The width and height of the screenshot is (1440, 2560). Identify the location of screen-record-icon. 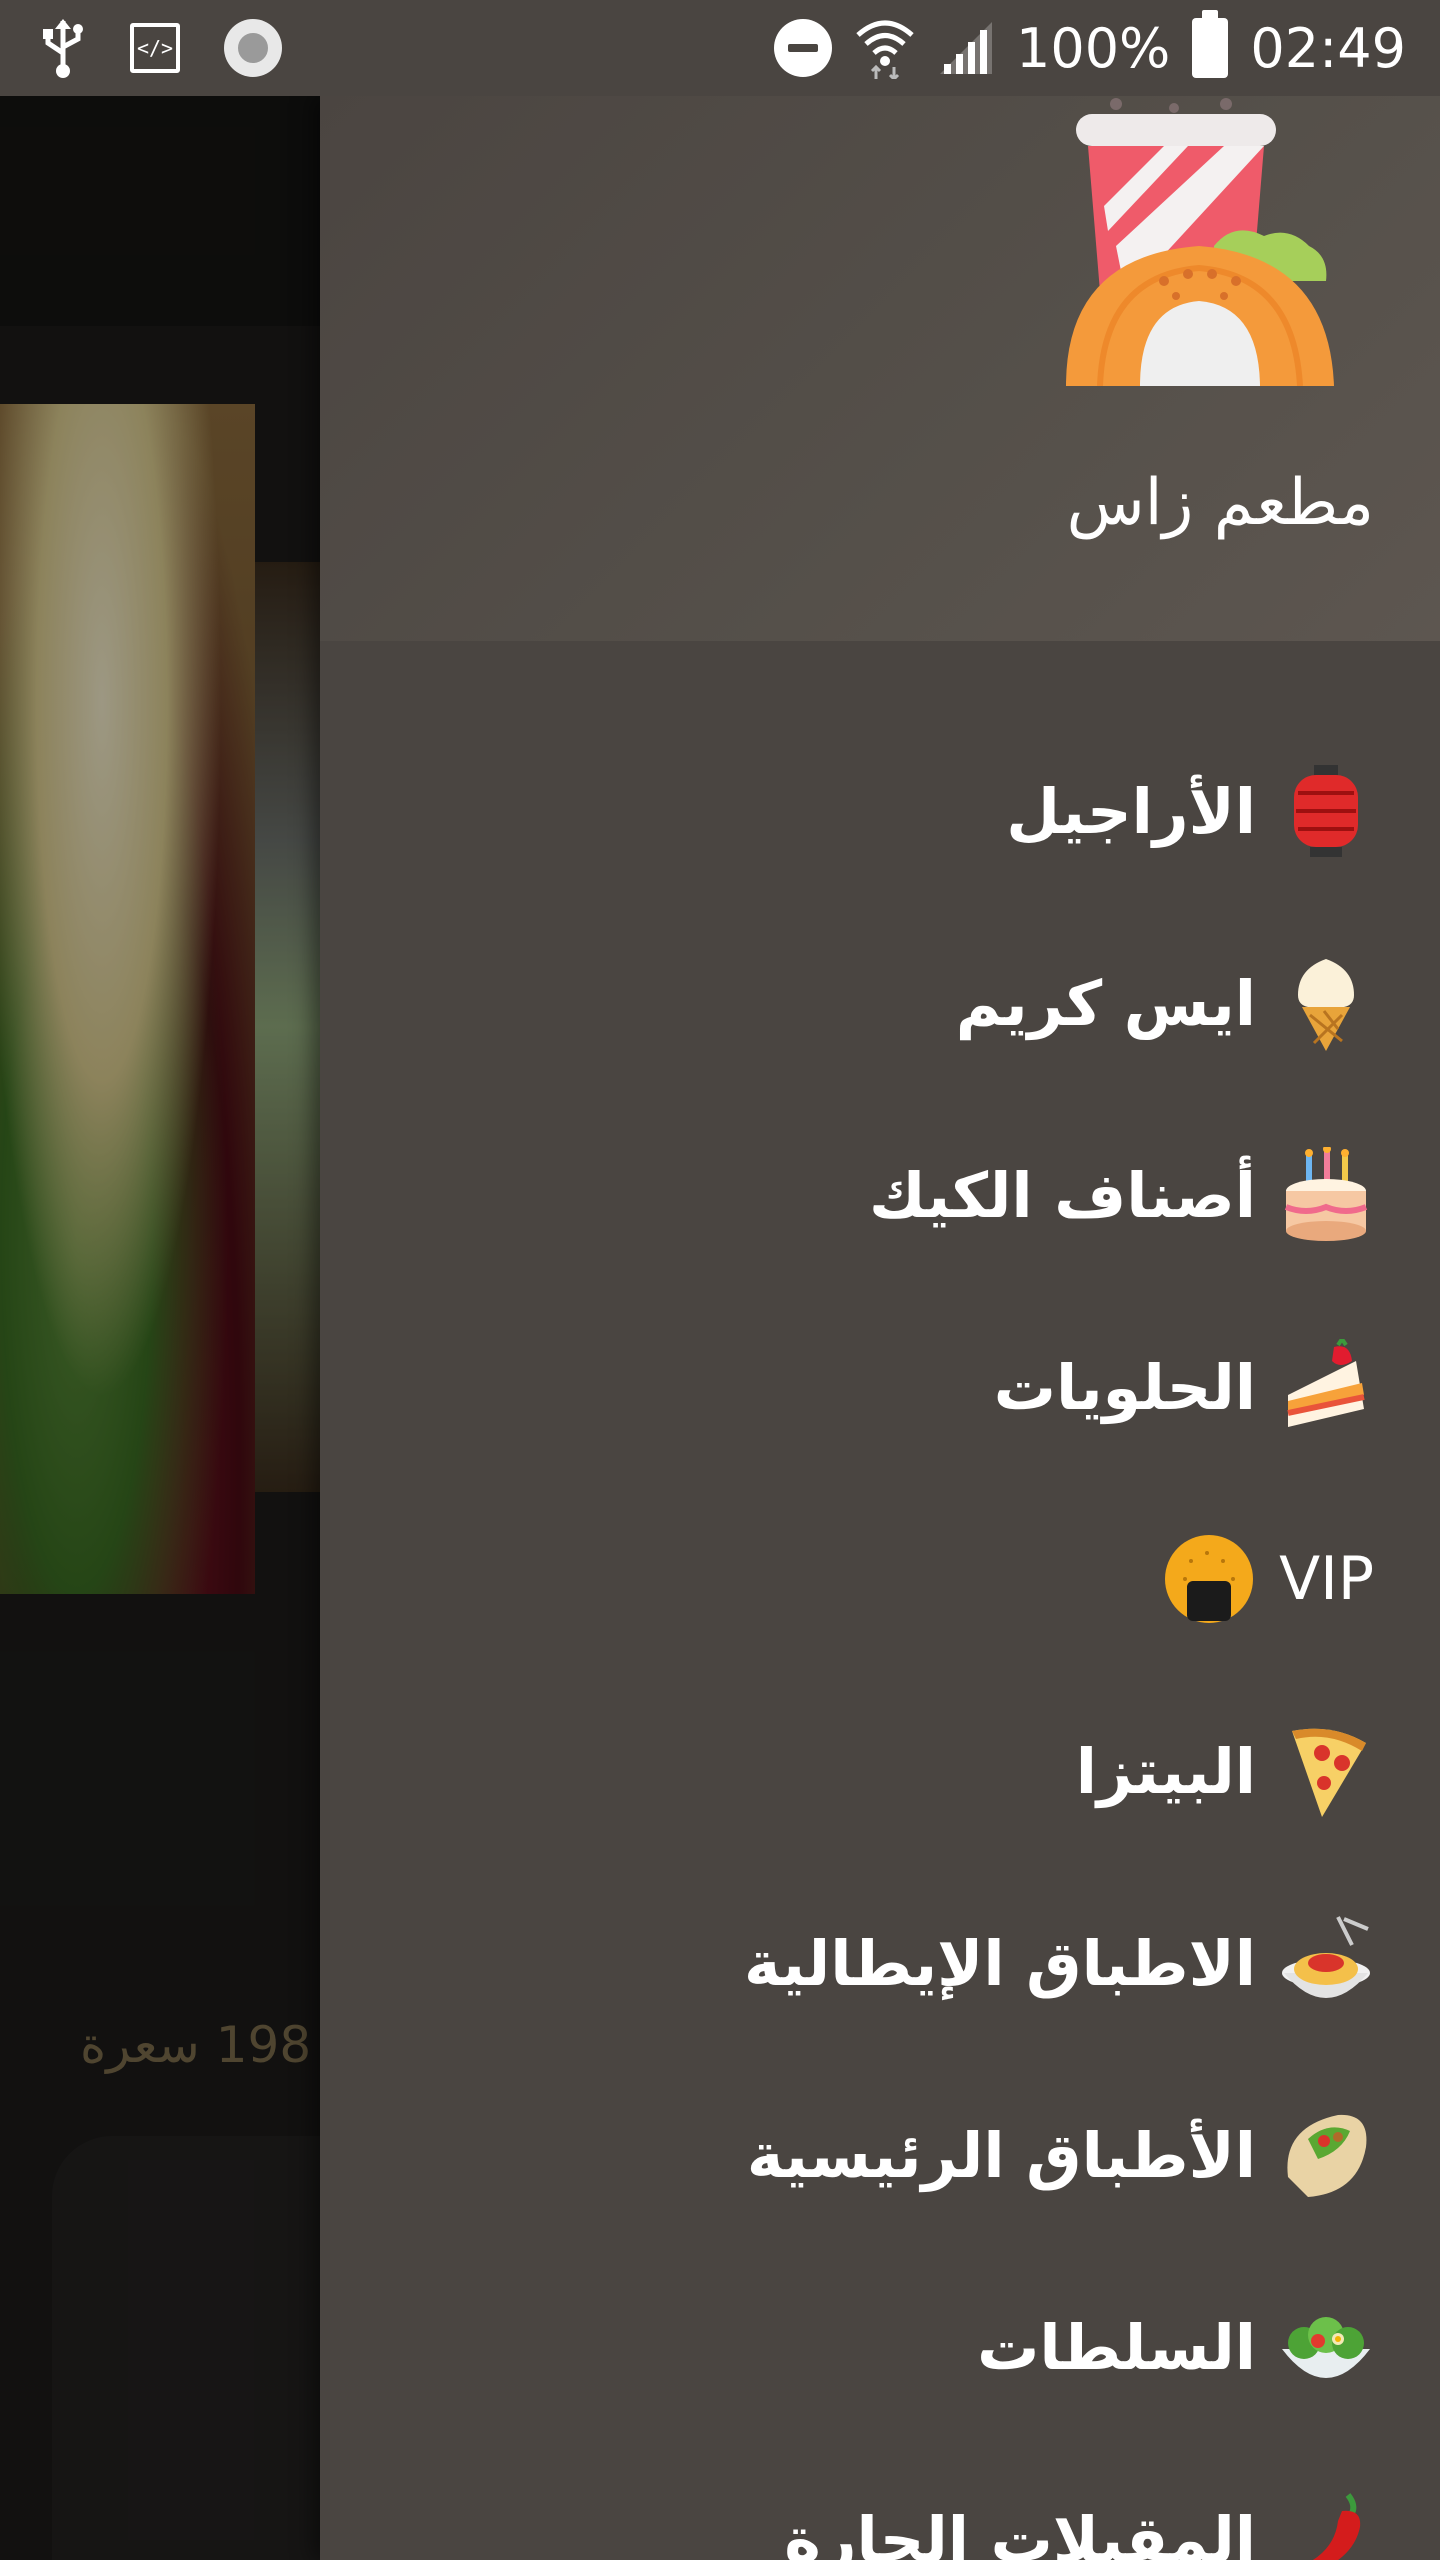
(253, 48).